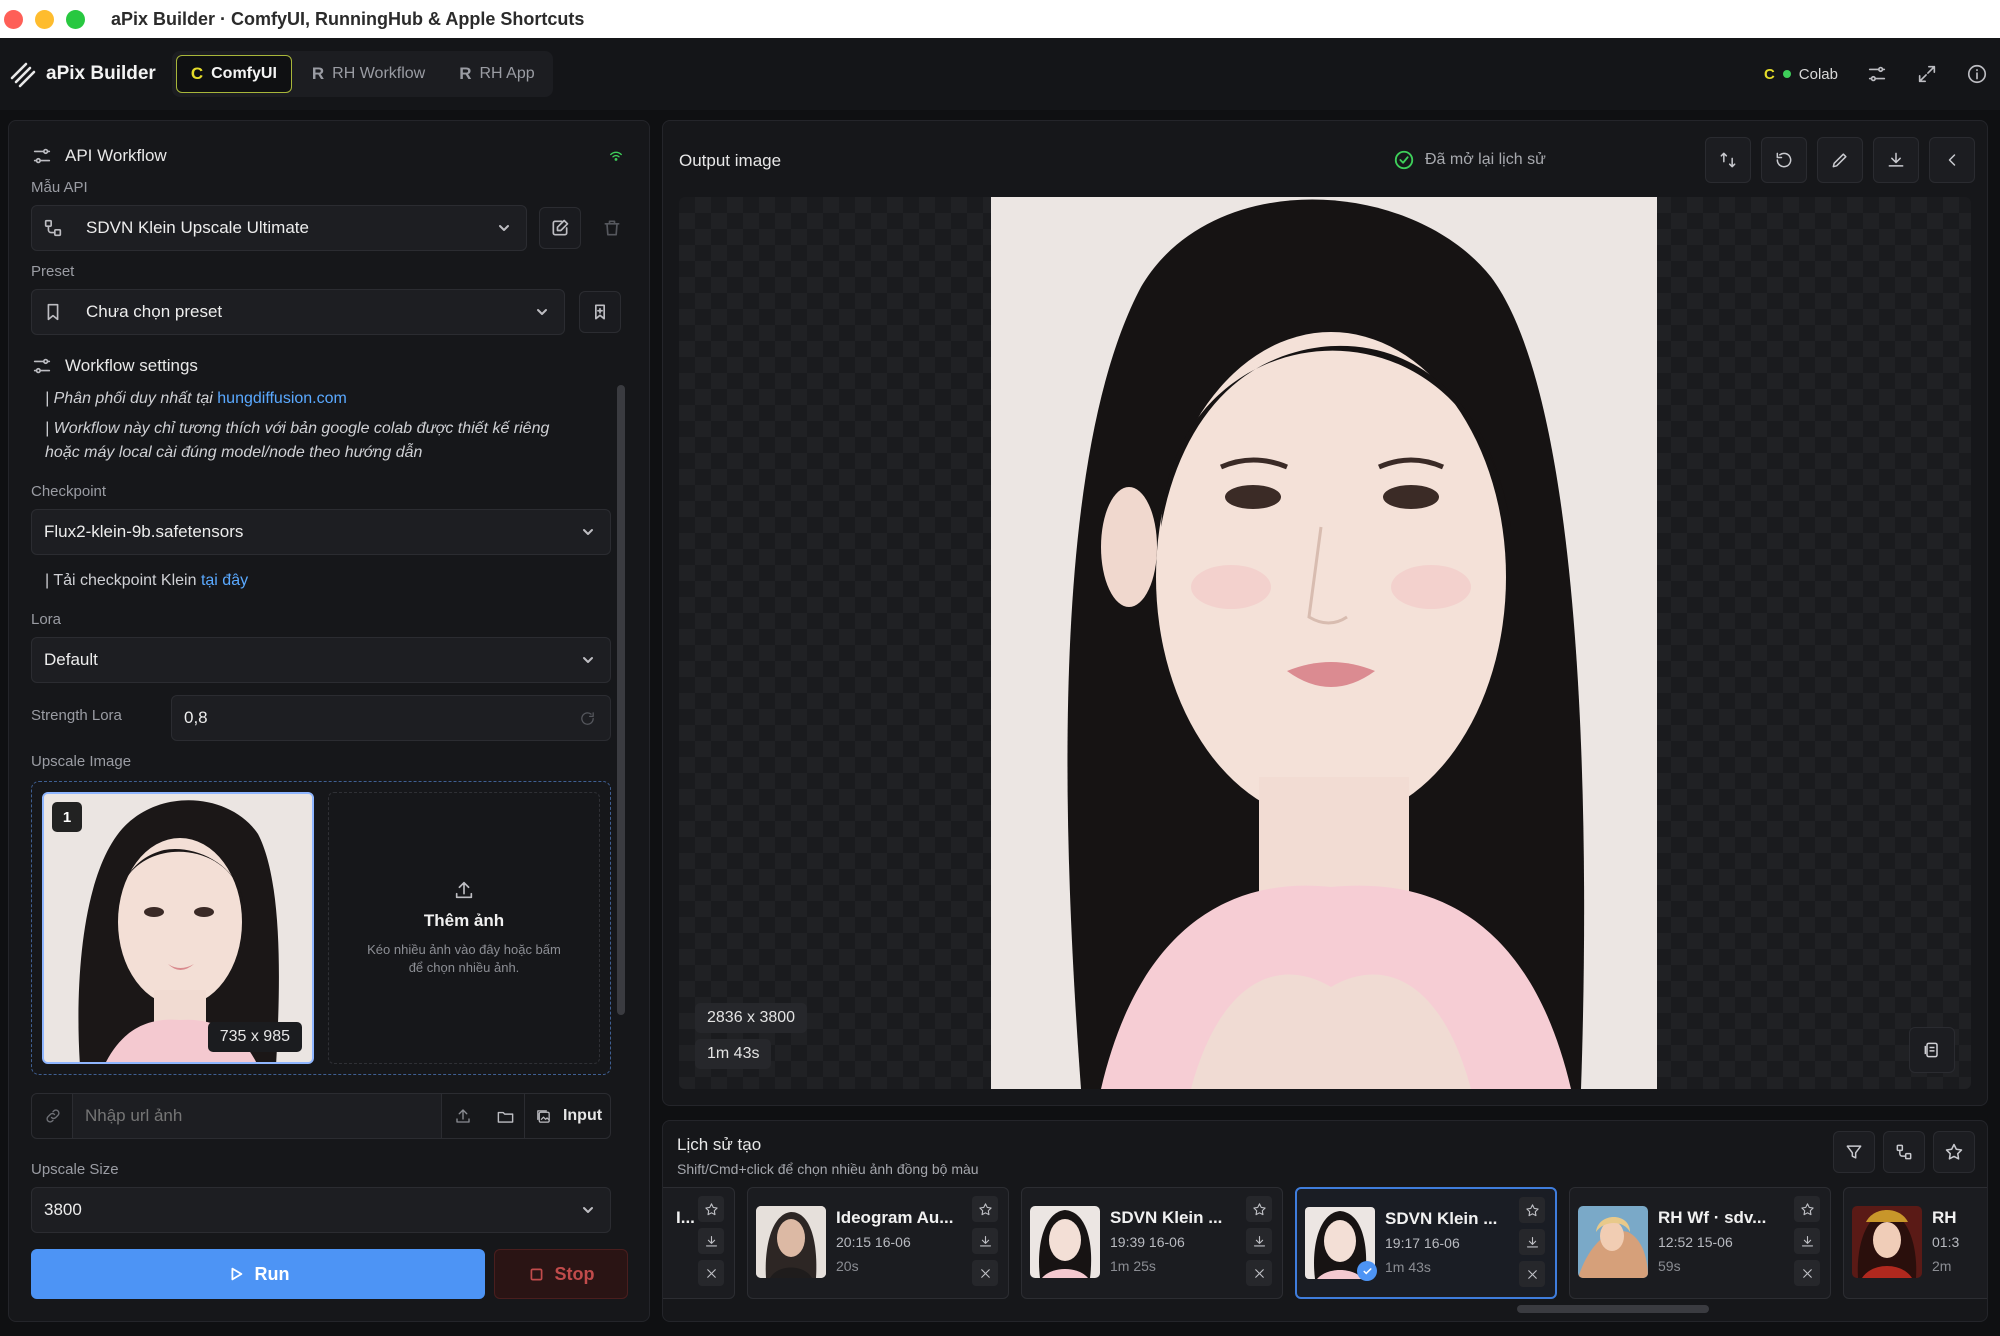  I want to click on upscale-size-label: Upscale Size, so click(75, 1169).